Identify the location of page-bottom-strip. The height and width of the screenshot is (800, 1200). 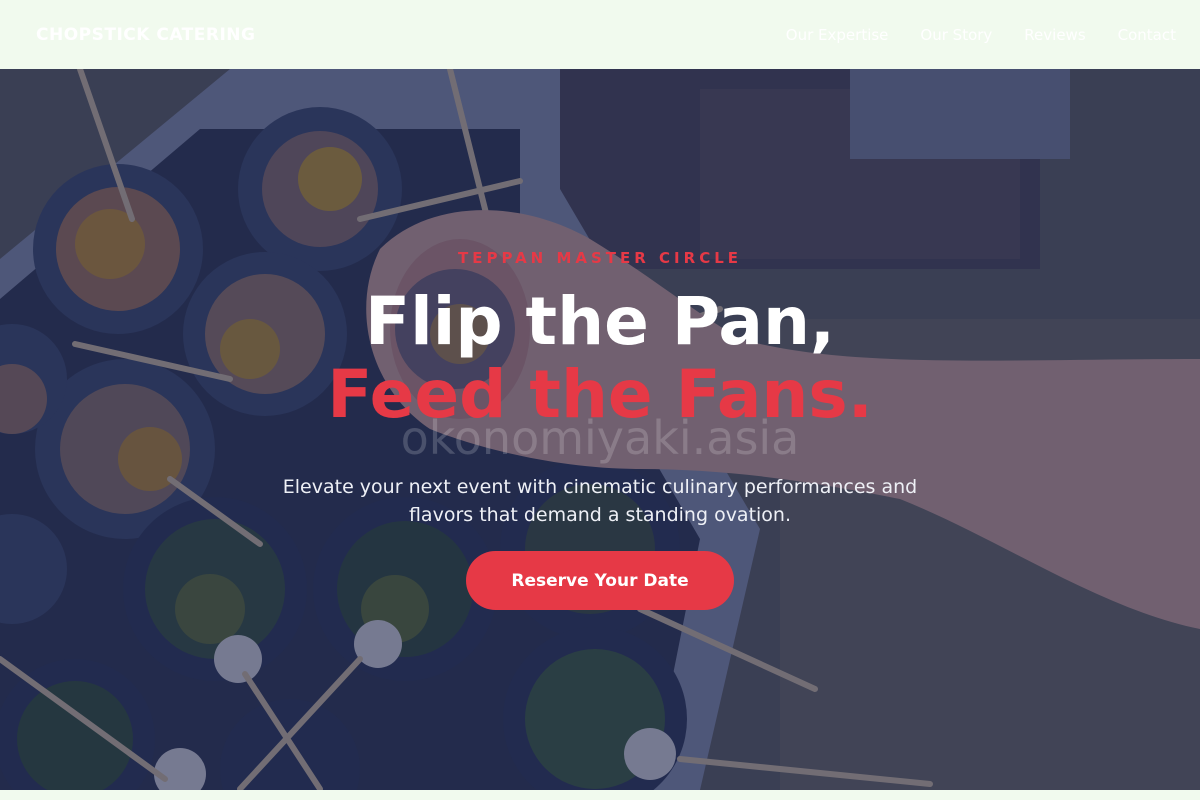
(600, 795).